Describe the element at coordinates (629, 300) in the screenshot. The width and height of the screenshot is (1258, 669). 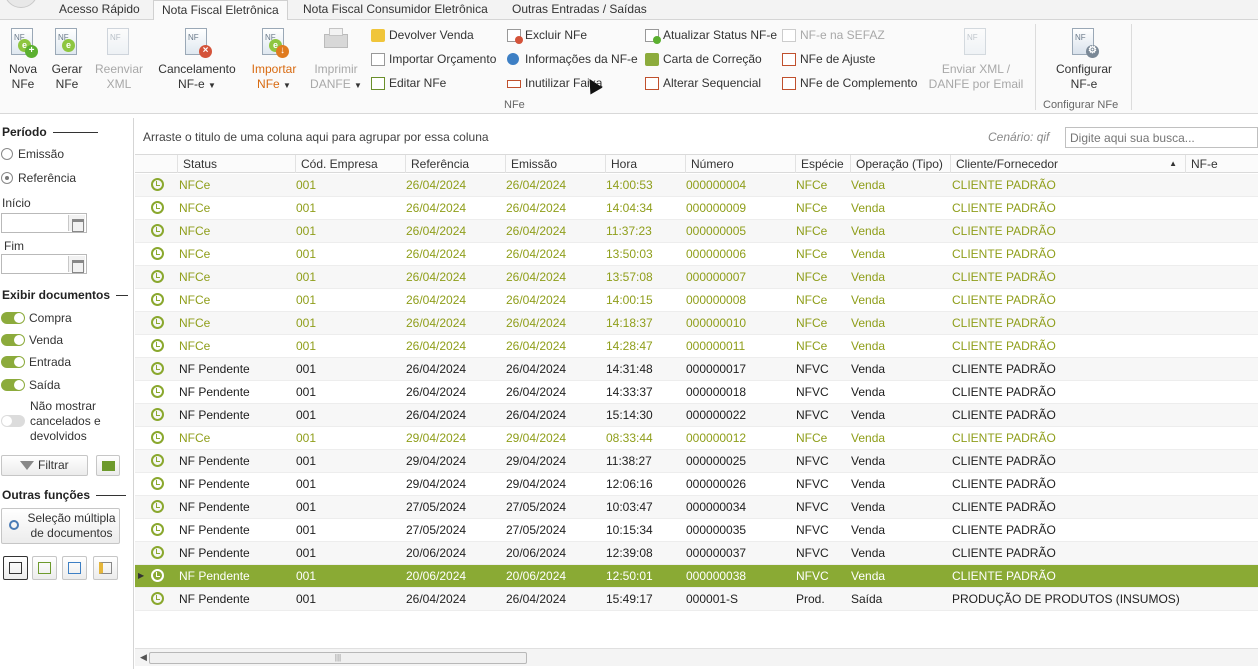
I see `cell-hora: 14:00:15` at that location.